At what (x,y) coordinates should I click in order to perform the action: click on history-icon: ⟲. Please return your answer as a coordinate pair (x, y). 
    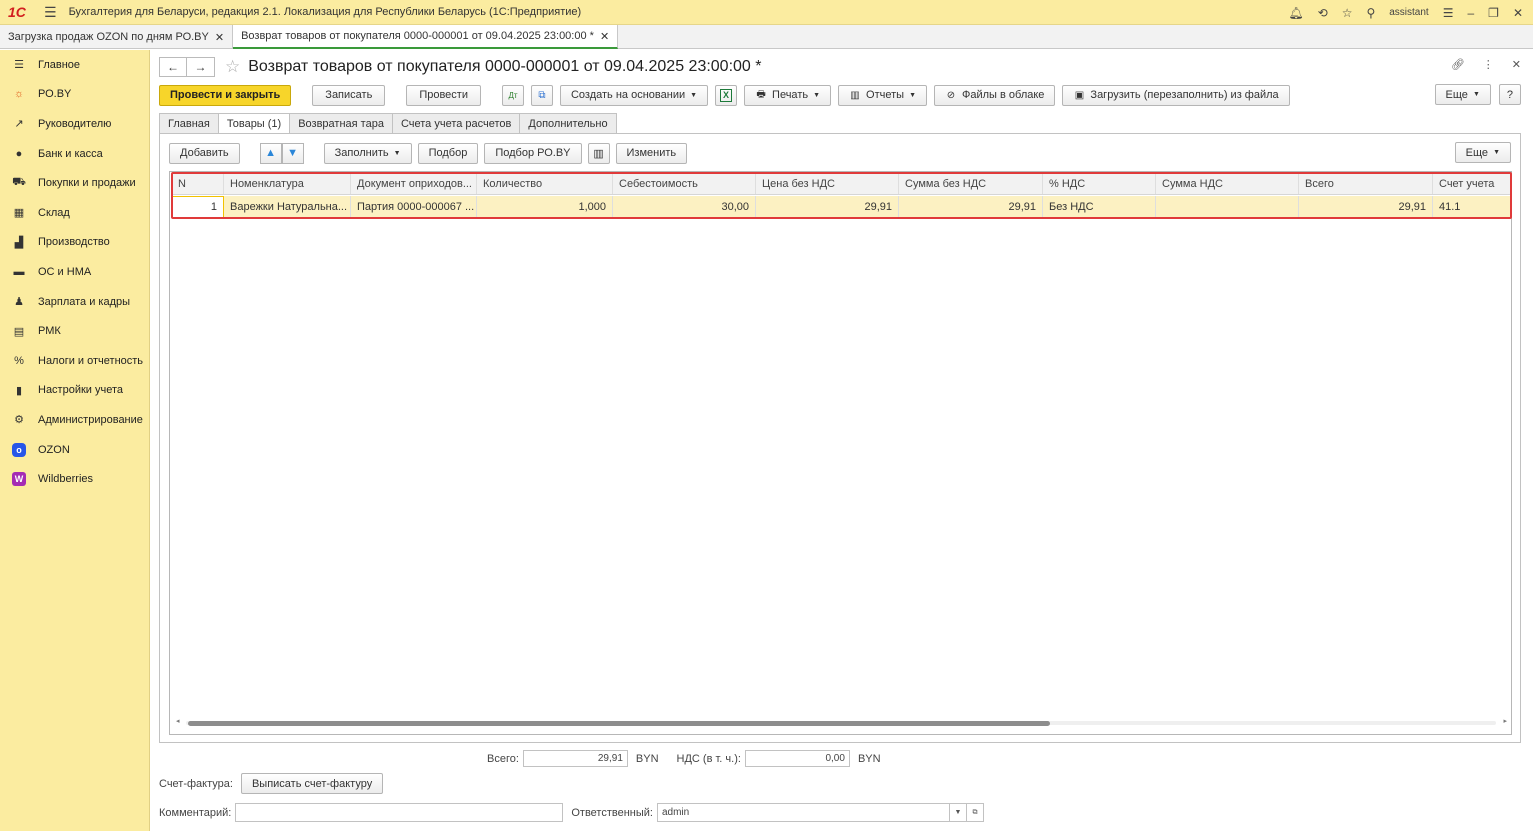
    Looking at the image, I should click on (1323, 13).